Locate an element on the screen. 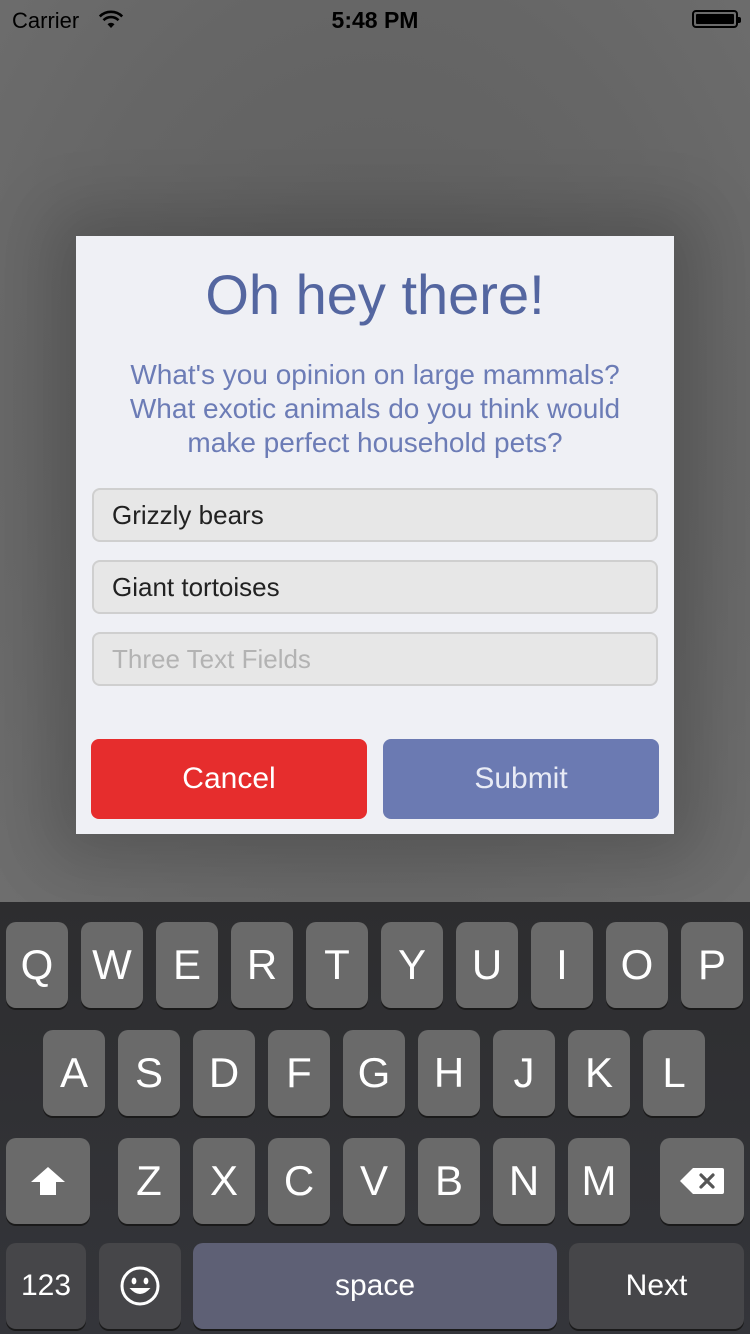  key-l: L is located at coordinates (674, 1073).